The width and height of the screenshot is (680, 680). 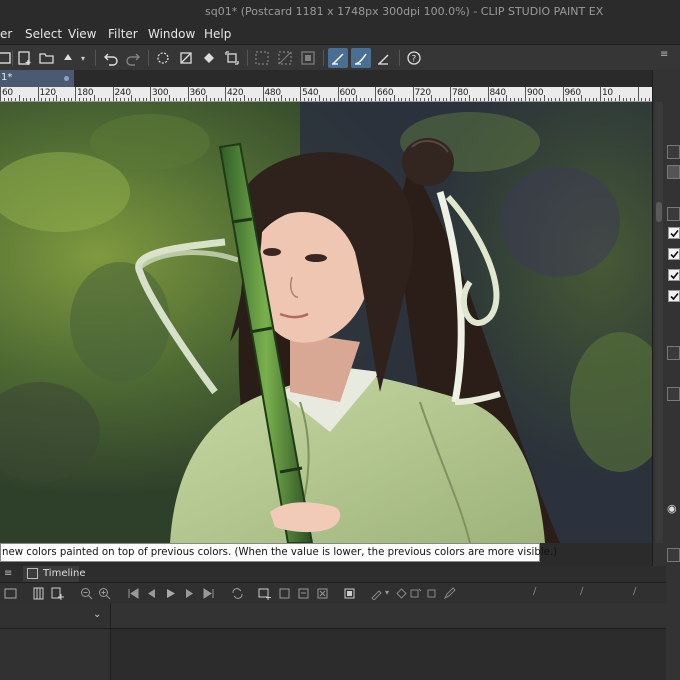 I want to click on menu-select: Select, so click(x=43, y=34).